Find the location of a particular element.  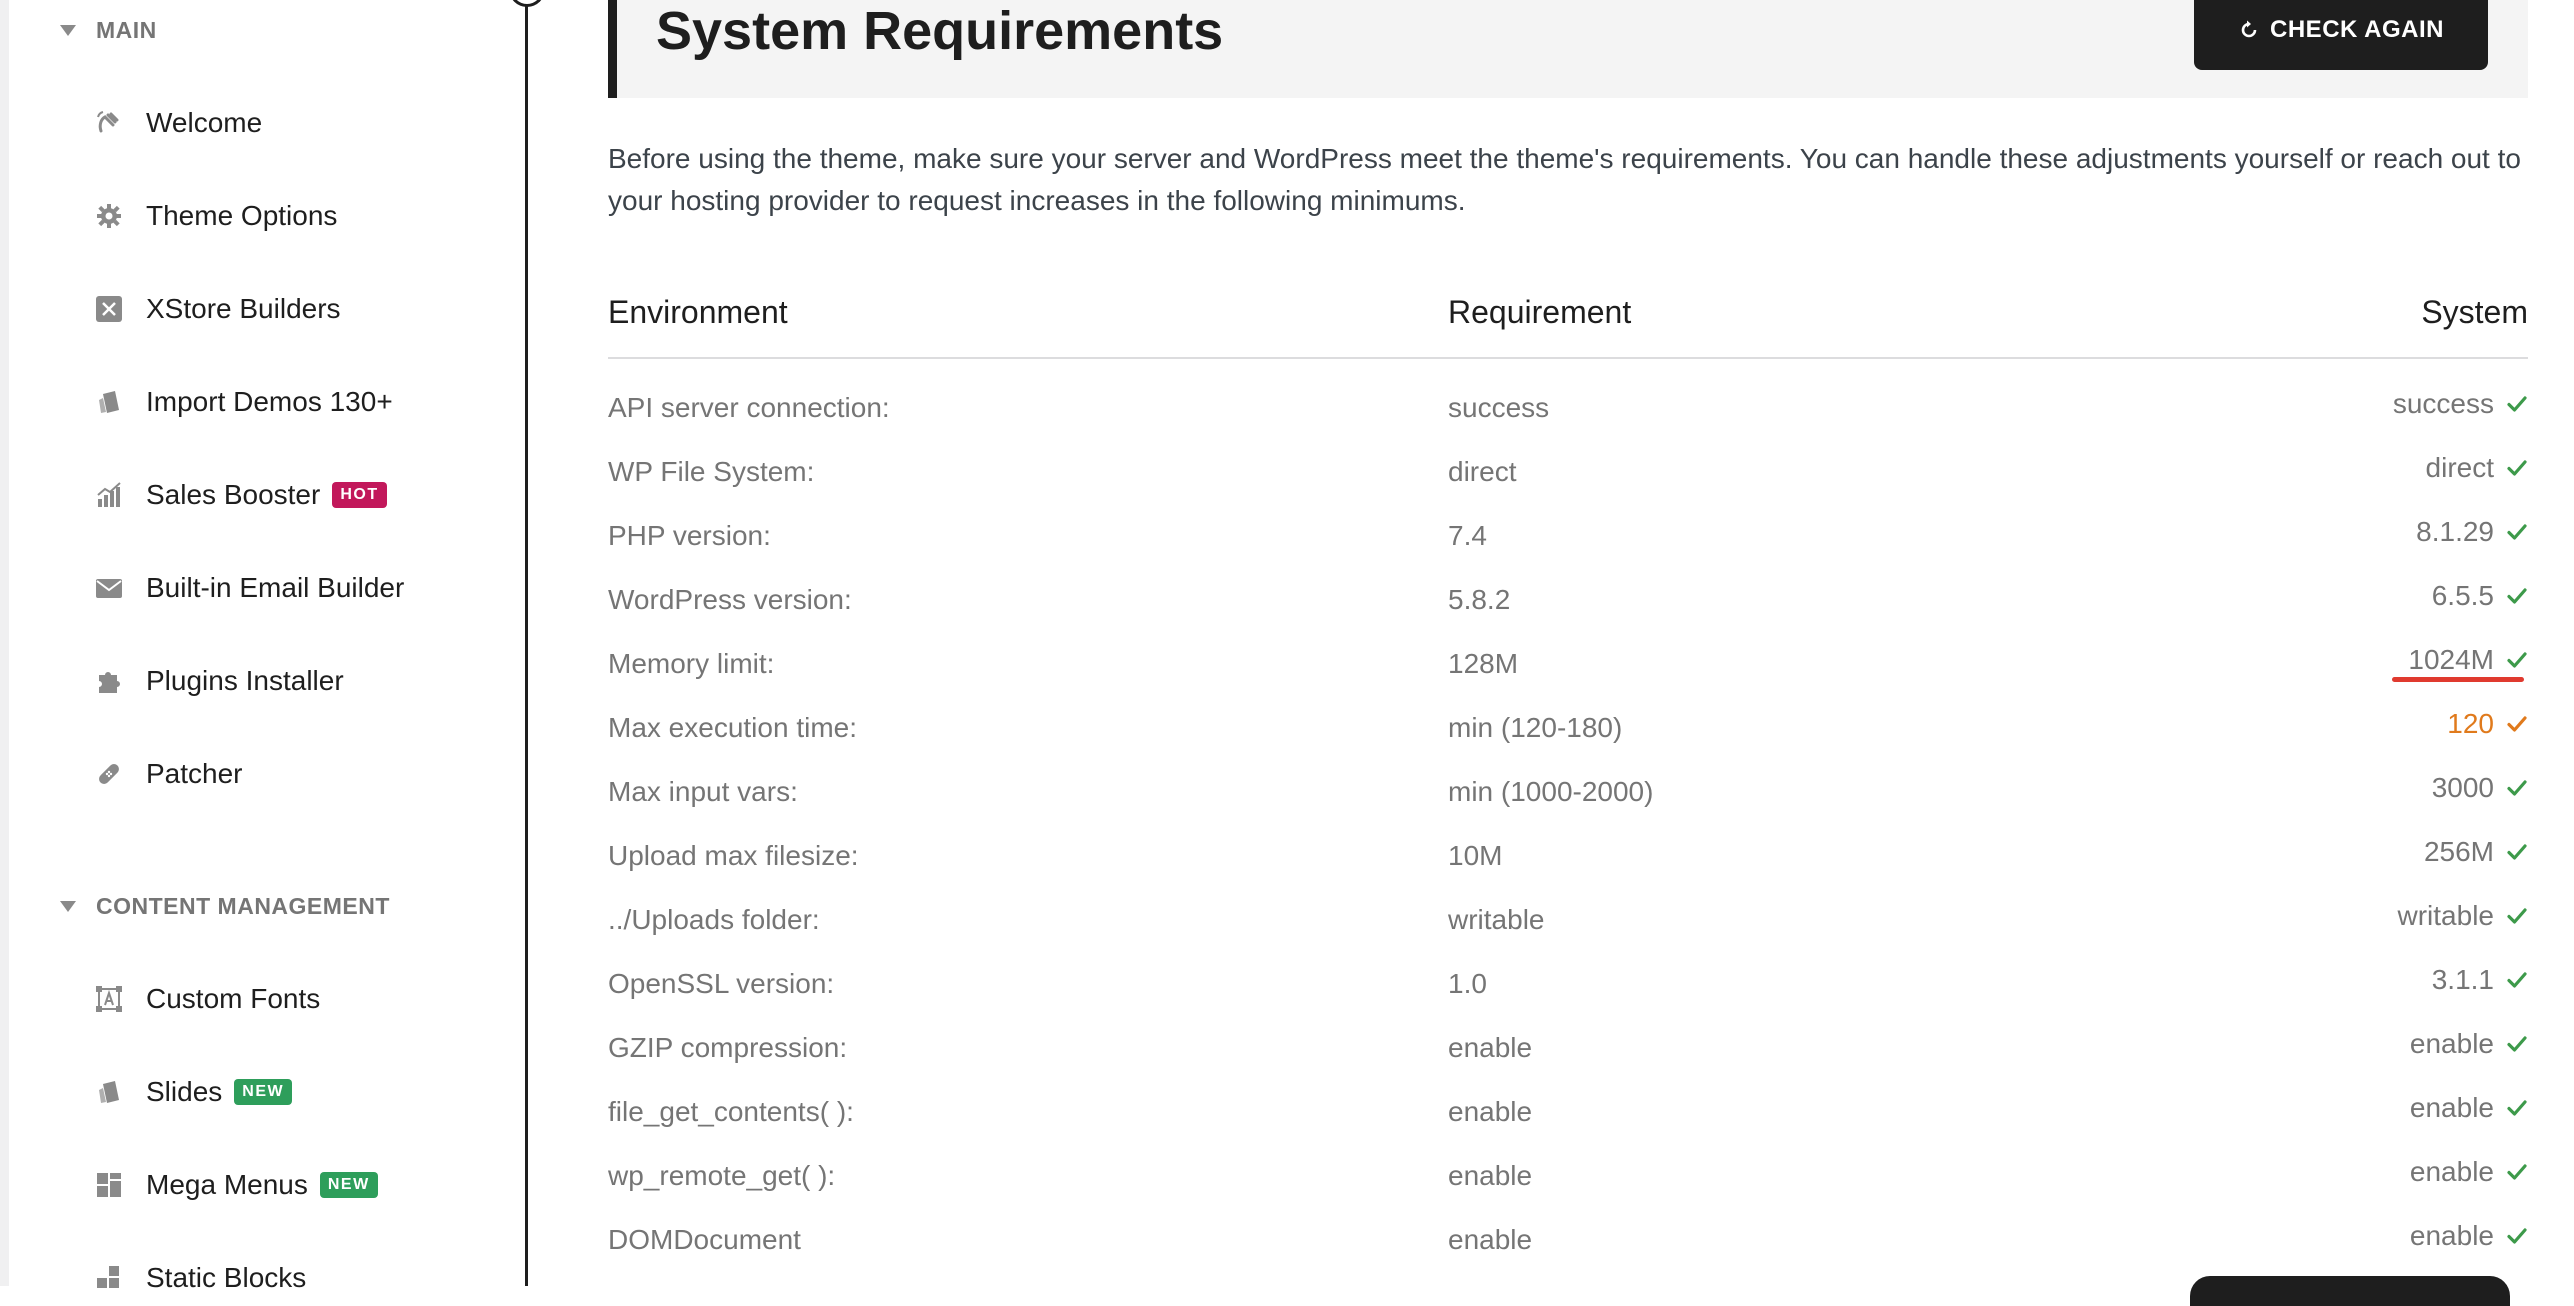

hand-wave-icon is located at coordinates (109, 123).